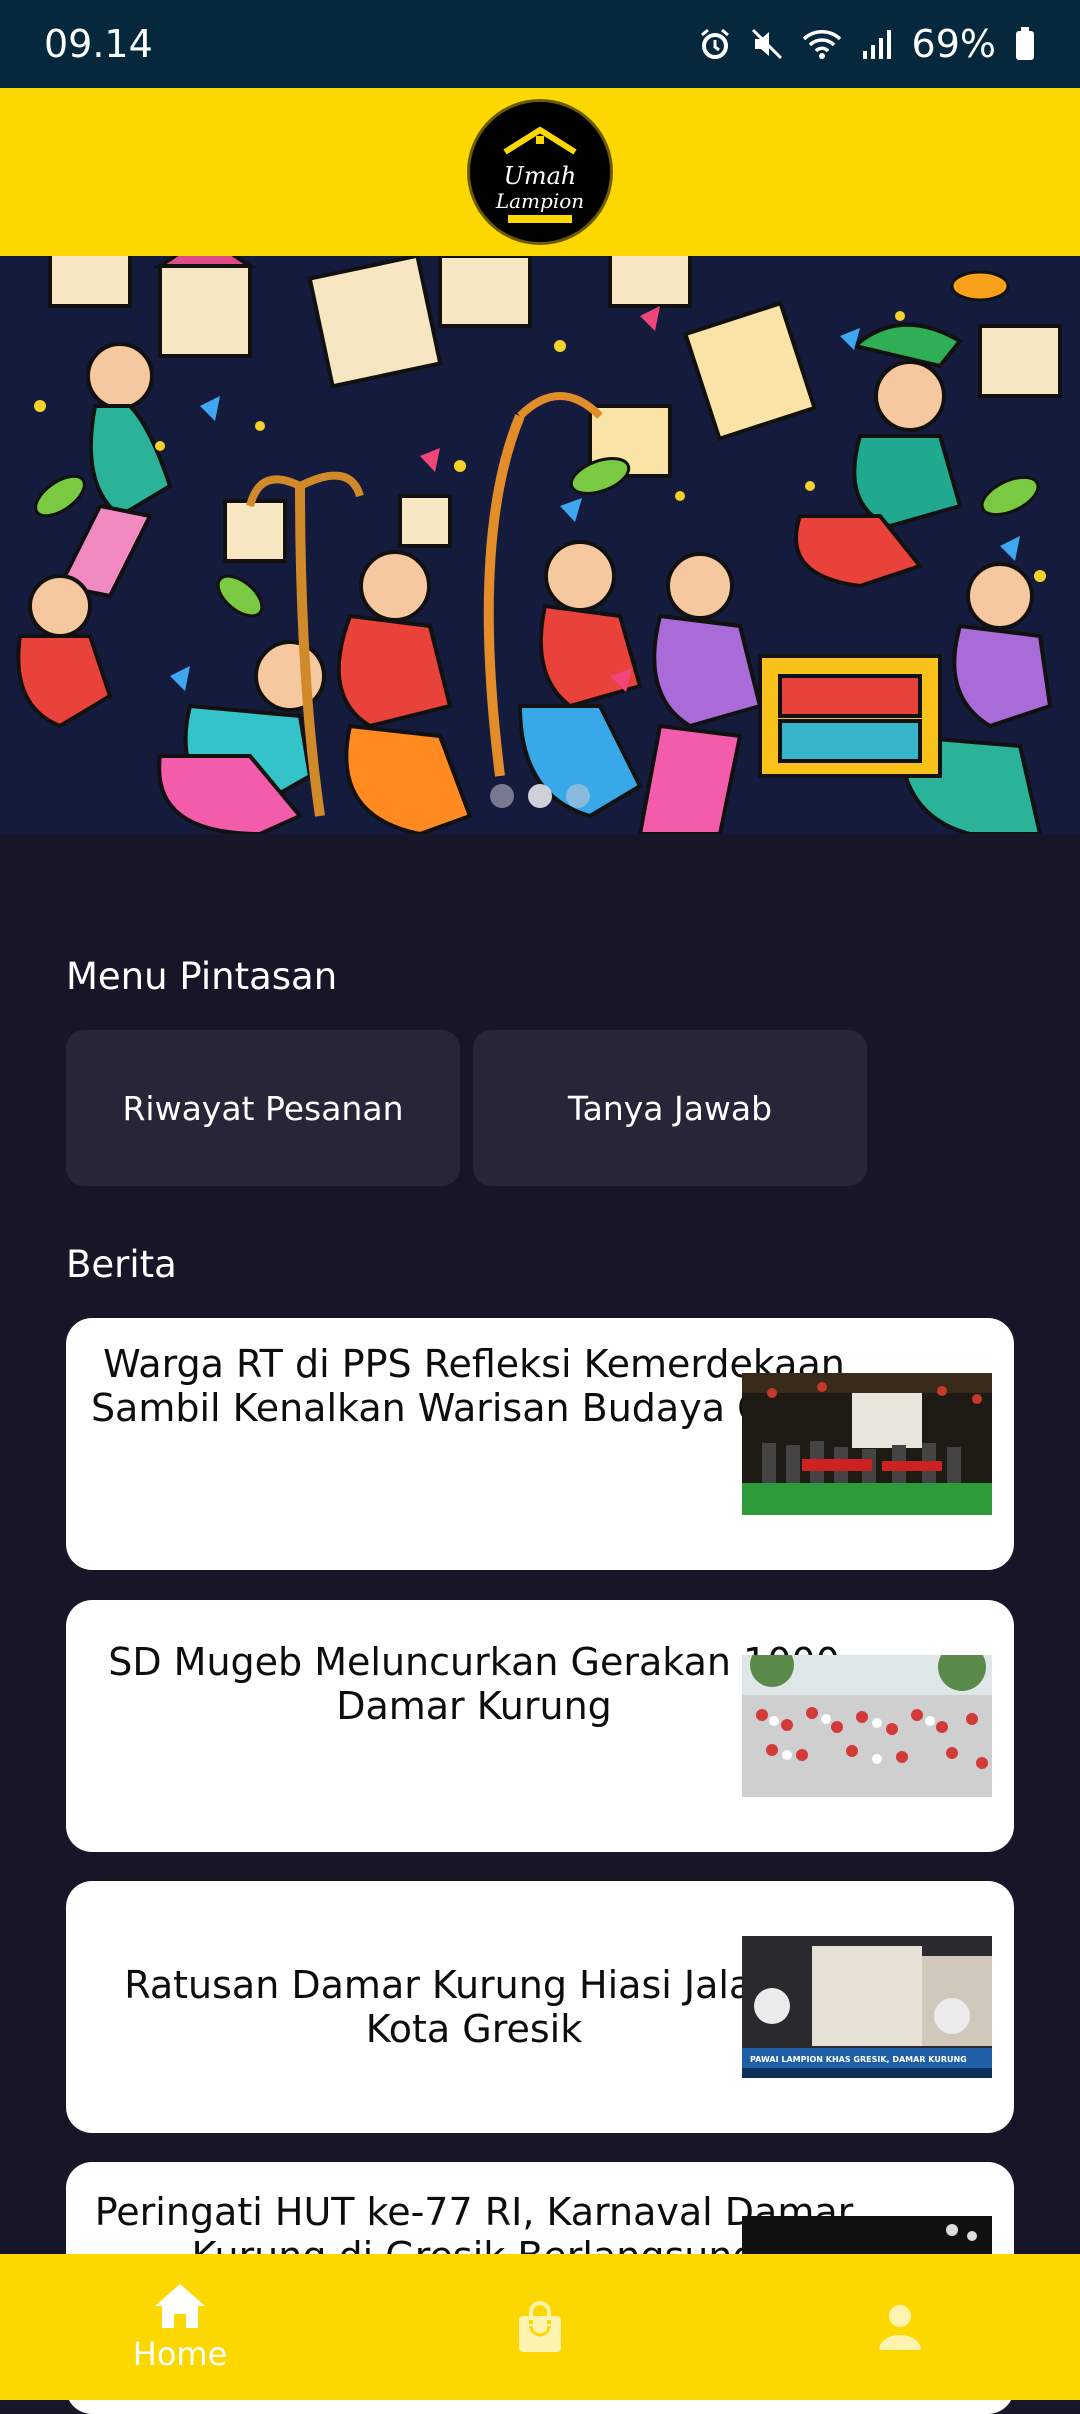 This screenshot has width=1080, height=2414. I want to click on logo: Umah Lampion, so click(540, 172).